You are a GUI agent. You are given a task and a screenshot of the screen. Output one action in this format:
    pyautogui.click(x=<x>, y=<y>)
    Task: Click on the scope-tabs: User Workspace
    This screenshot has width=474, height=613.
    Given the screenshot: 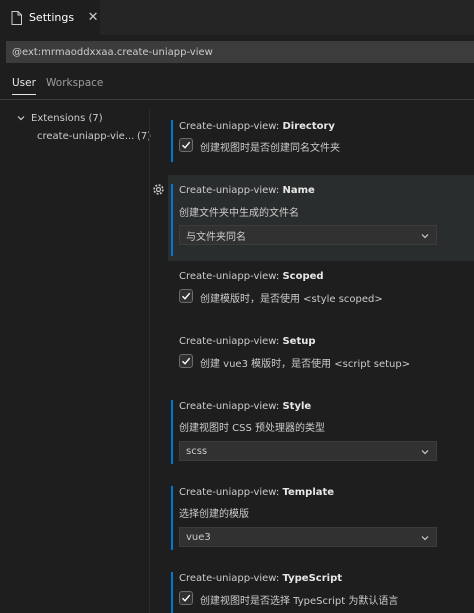 What is the action you would take?
    pyautogui.click(x=237, y=86)
    